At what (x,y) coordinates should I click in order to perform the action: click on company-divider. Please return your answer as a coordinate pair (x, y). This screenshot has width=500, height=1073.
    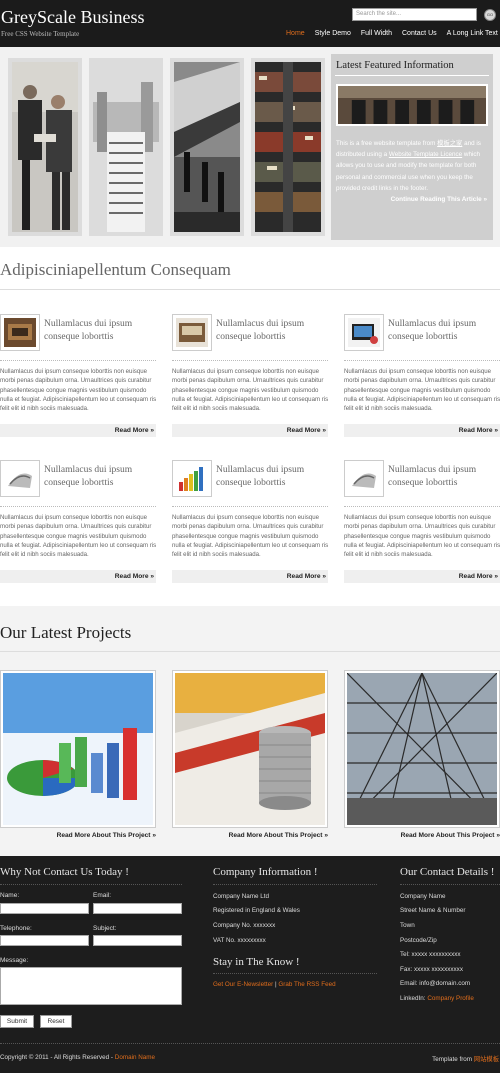
    Looking at the image, I should click on (295, 884).